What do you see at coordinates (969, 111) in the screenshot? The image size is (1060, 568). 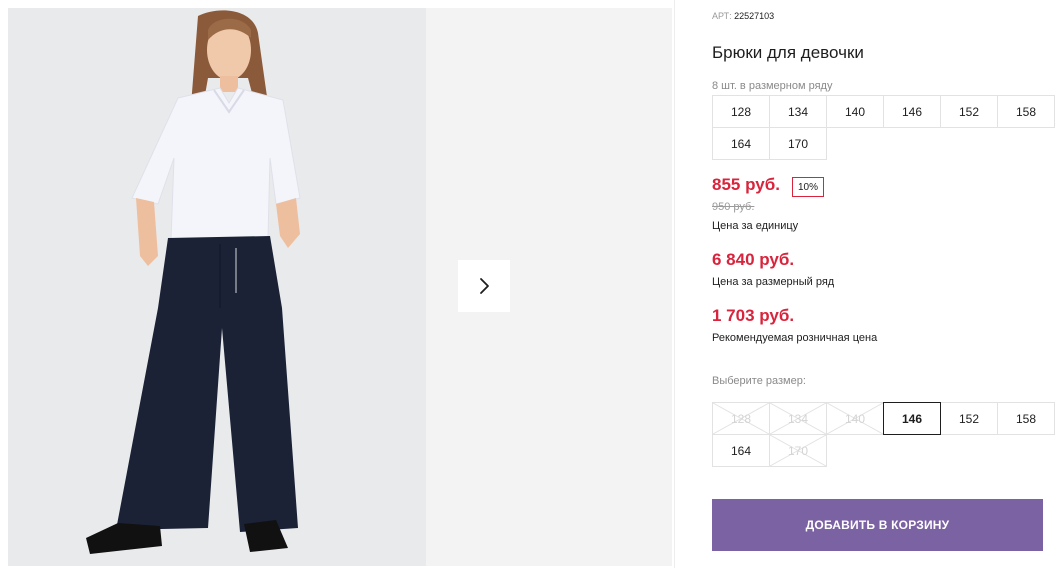 I see `size-range-cell: 152` at bounding box center [969, 111].